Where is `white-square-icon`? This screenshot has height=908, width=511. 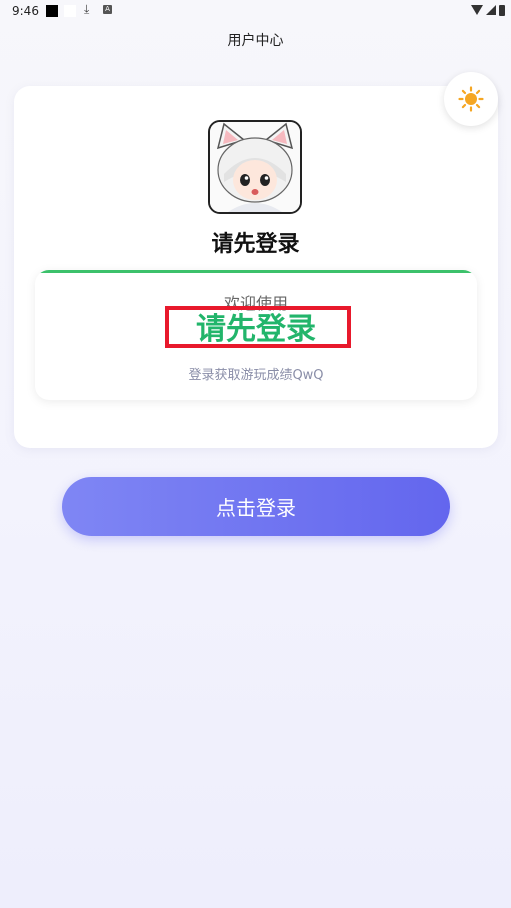
white-square-icon is located at coordinates (70, 11).